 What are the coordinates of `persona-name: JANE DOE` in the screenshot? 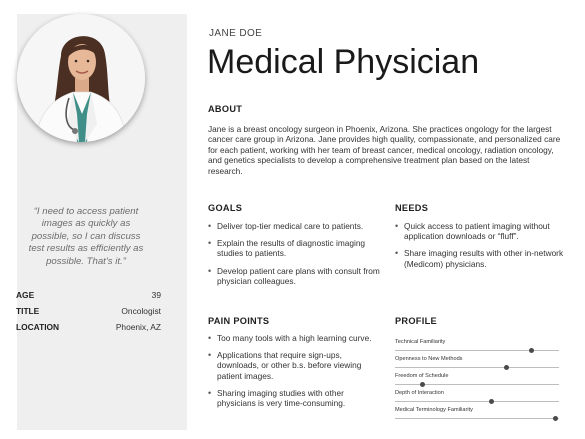 It's located at (236, 33).